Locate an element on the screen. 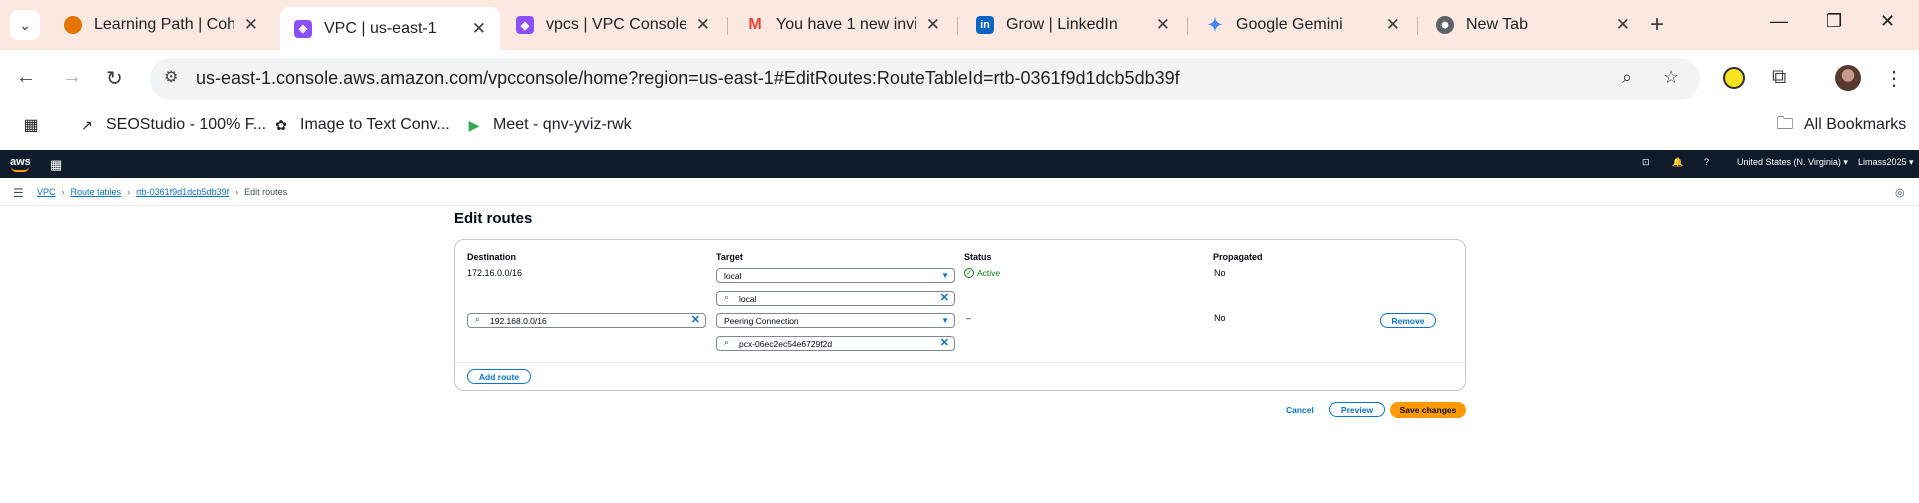 This screenshot has width=1919, height=503. breadcrumb-route-tables: Route tables is located at coordinates (96, 192).